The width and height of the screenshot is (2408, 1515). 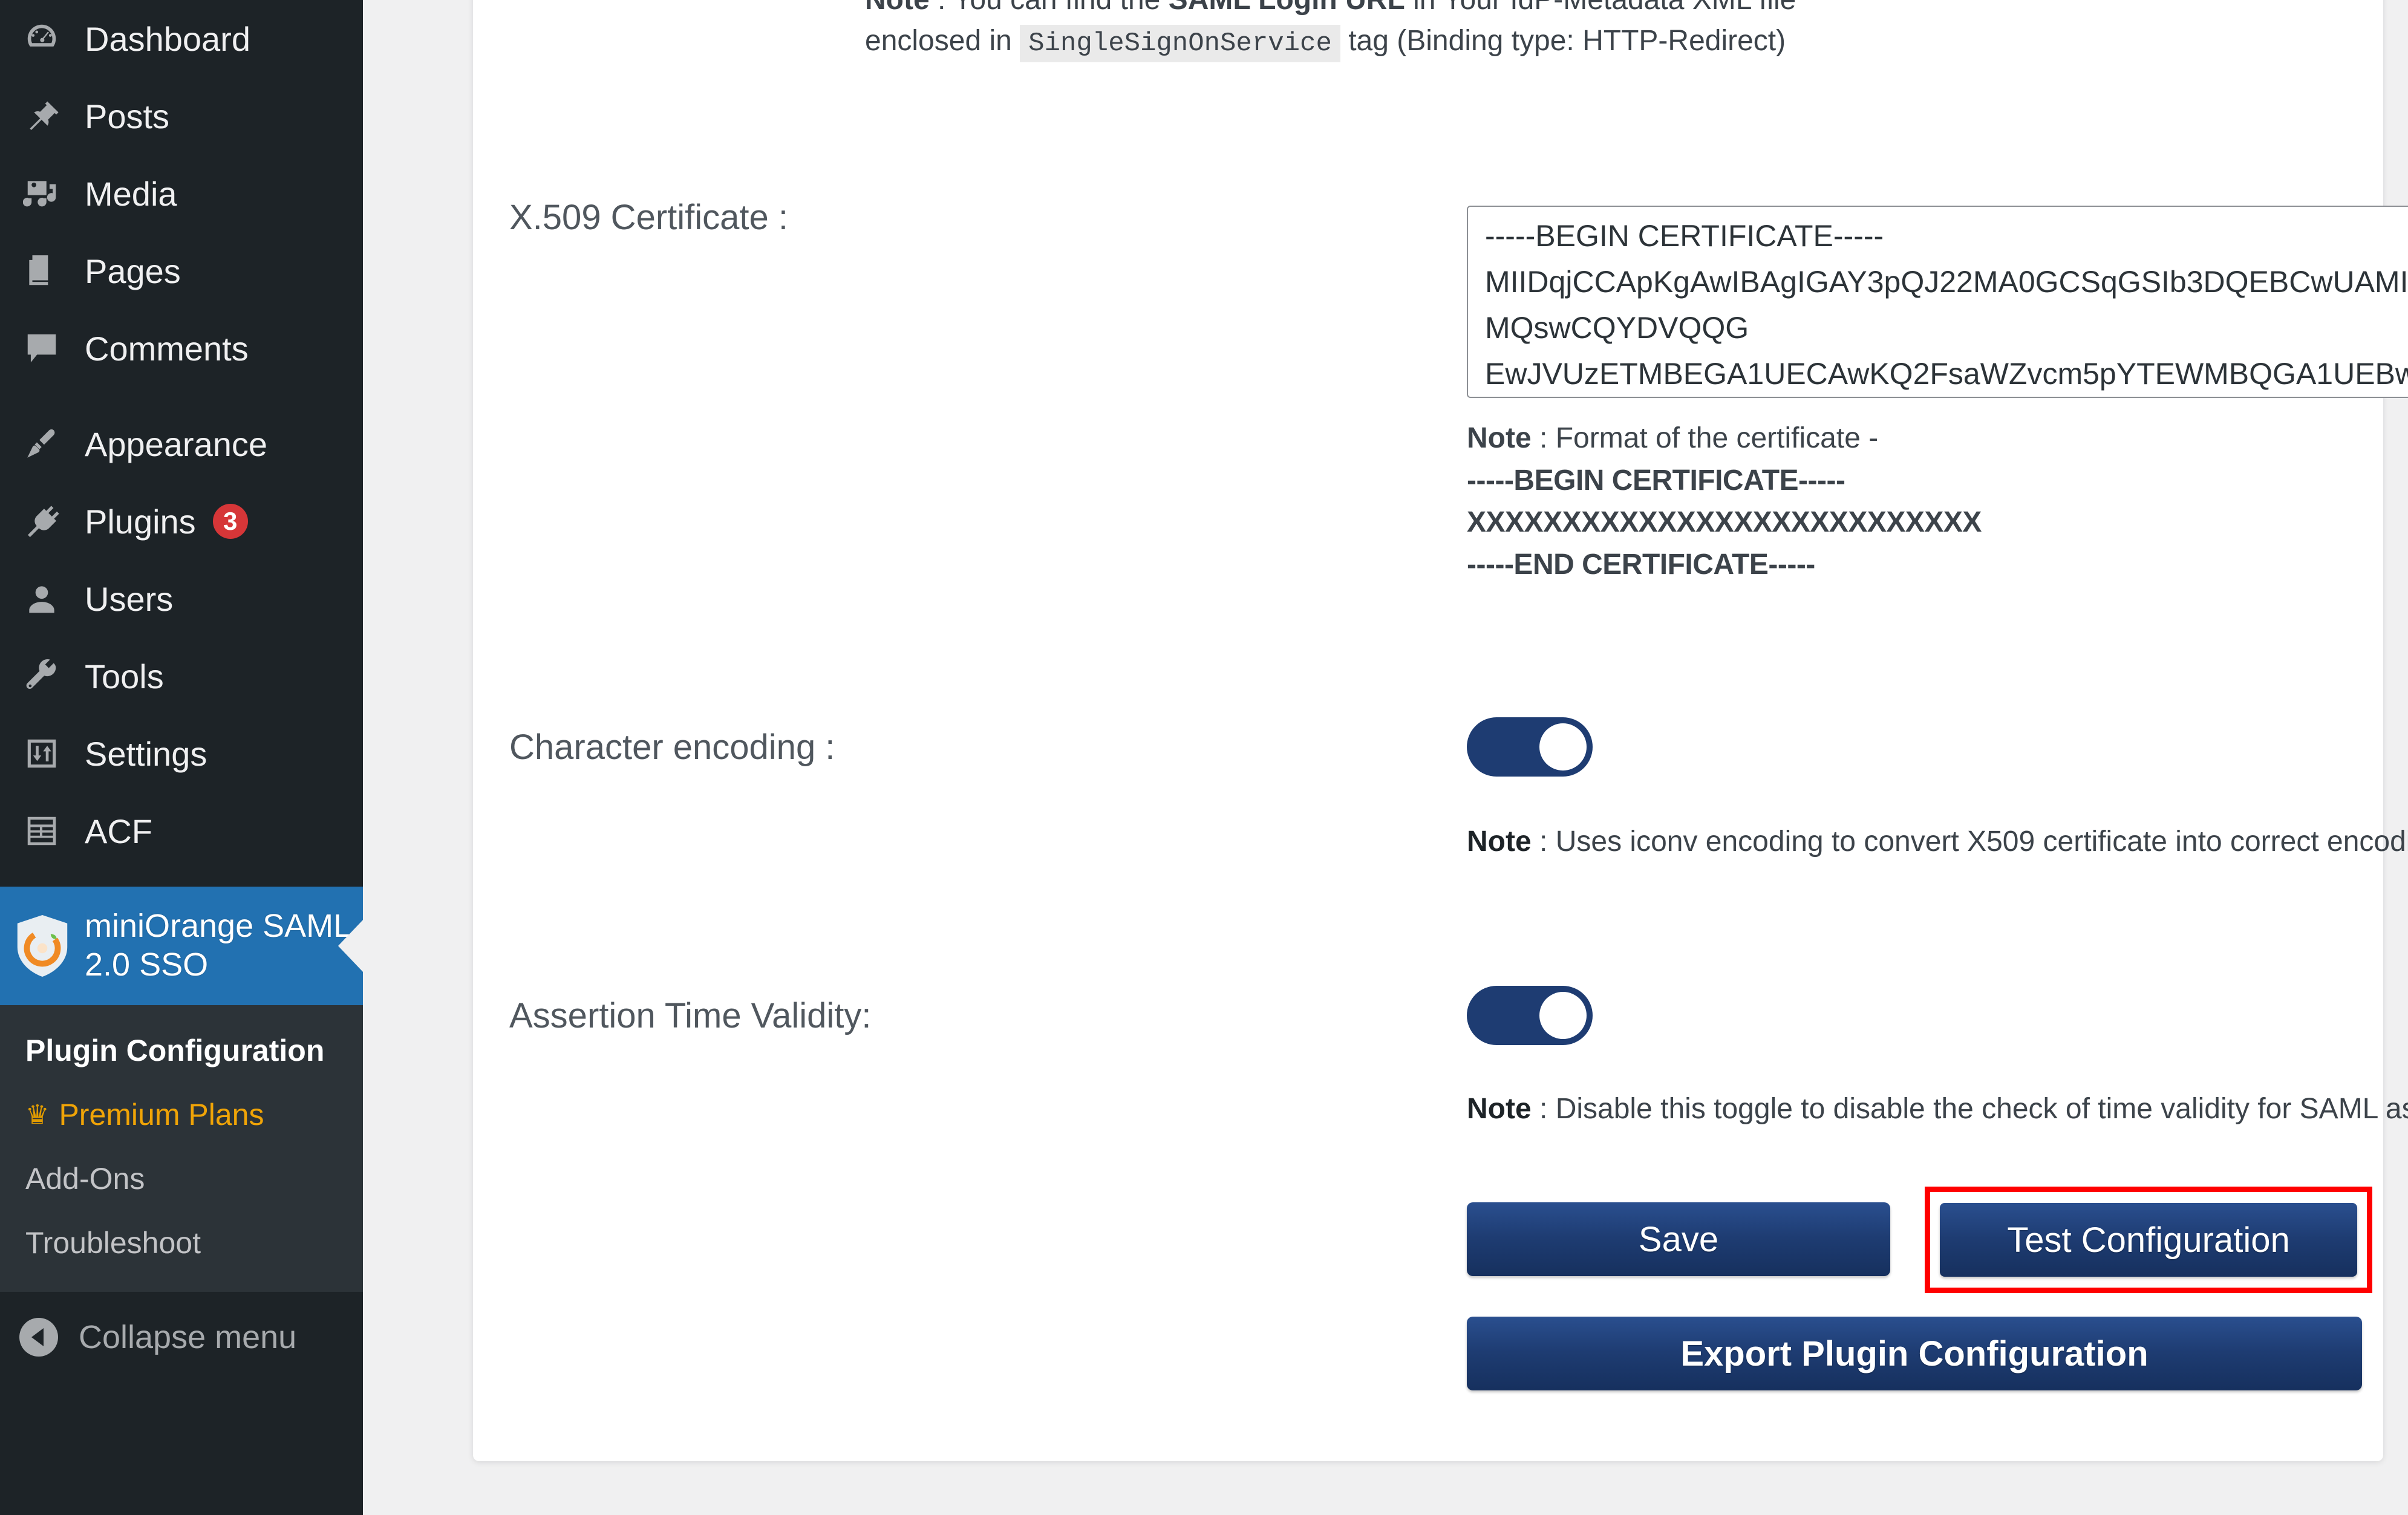 I want to click on submenu-item-premium-plans: ♛ Premium Plans, so click(x=181, y=1115).